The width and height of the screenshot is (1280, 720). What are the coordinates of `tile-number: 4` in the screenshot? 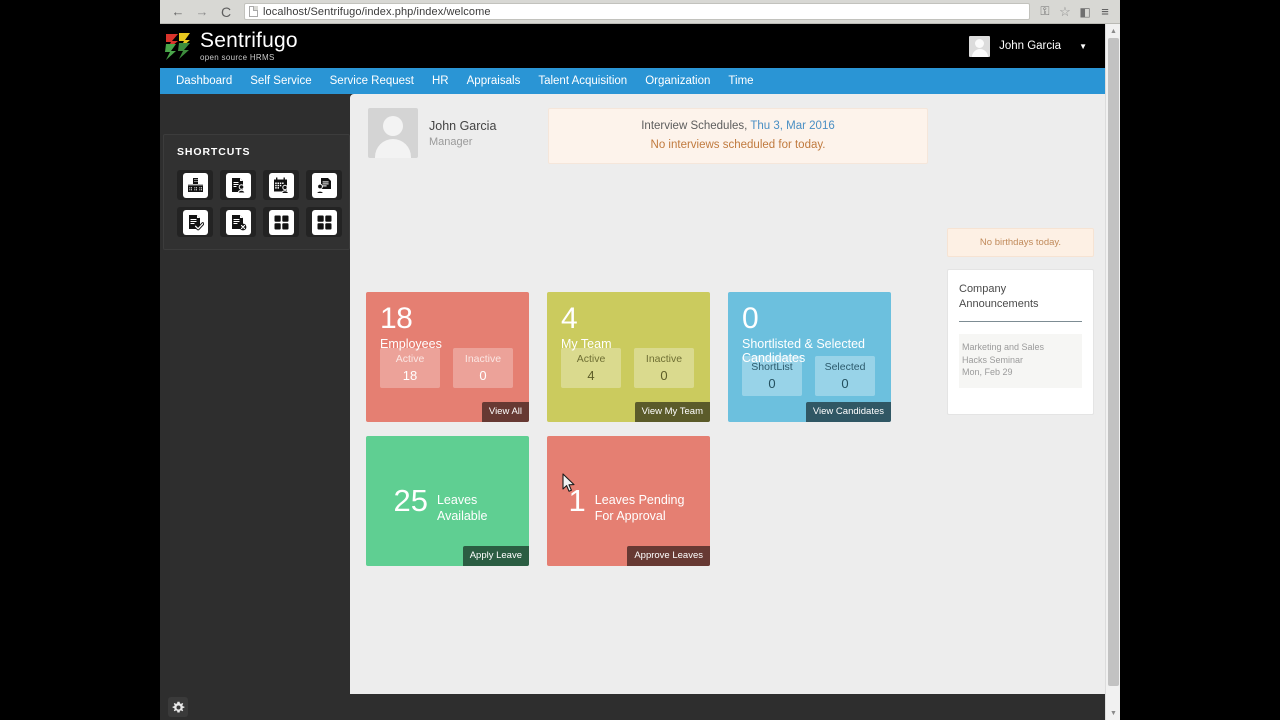 It's located at (569, 318).